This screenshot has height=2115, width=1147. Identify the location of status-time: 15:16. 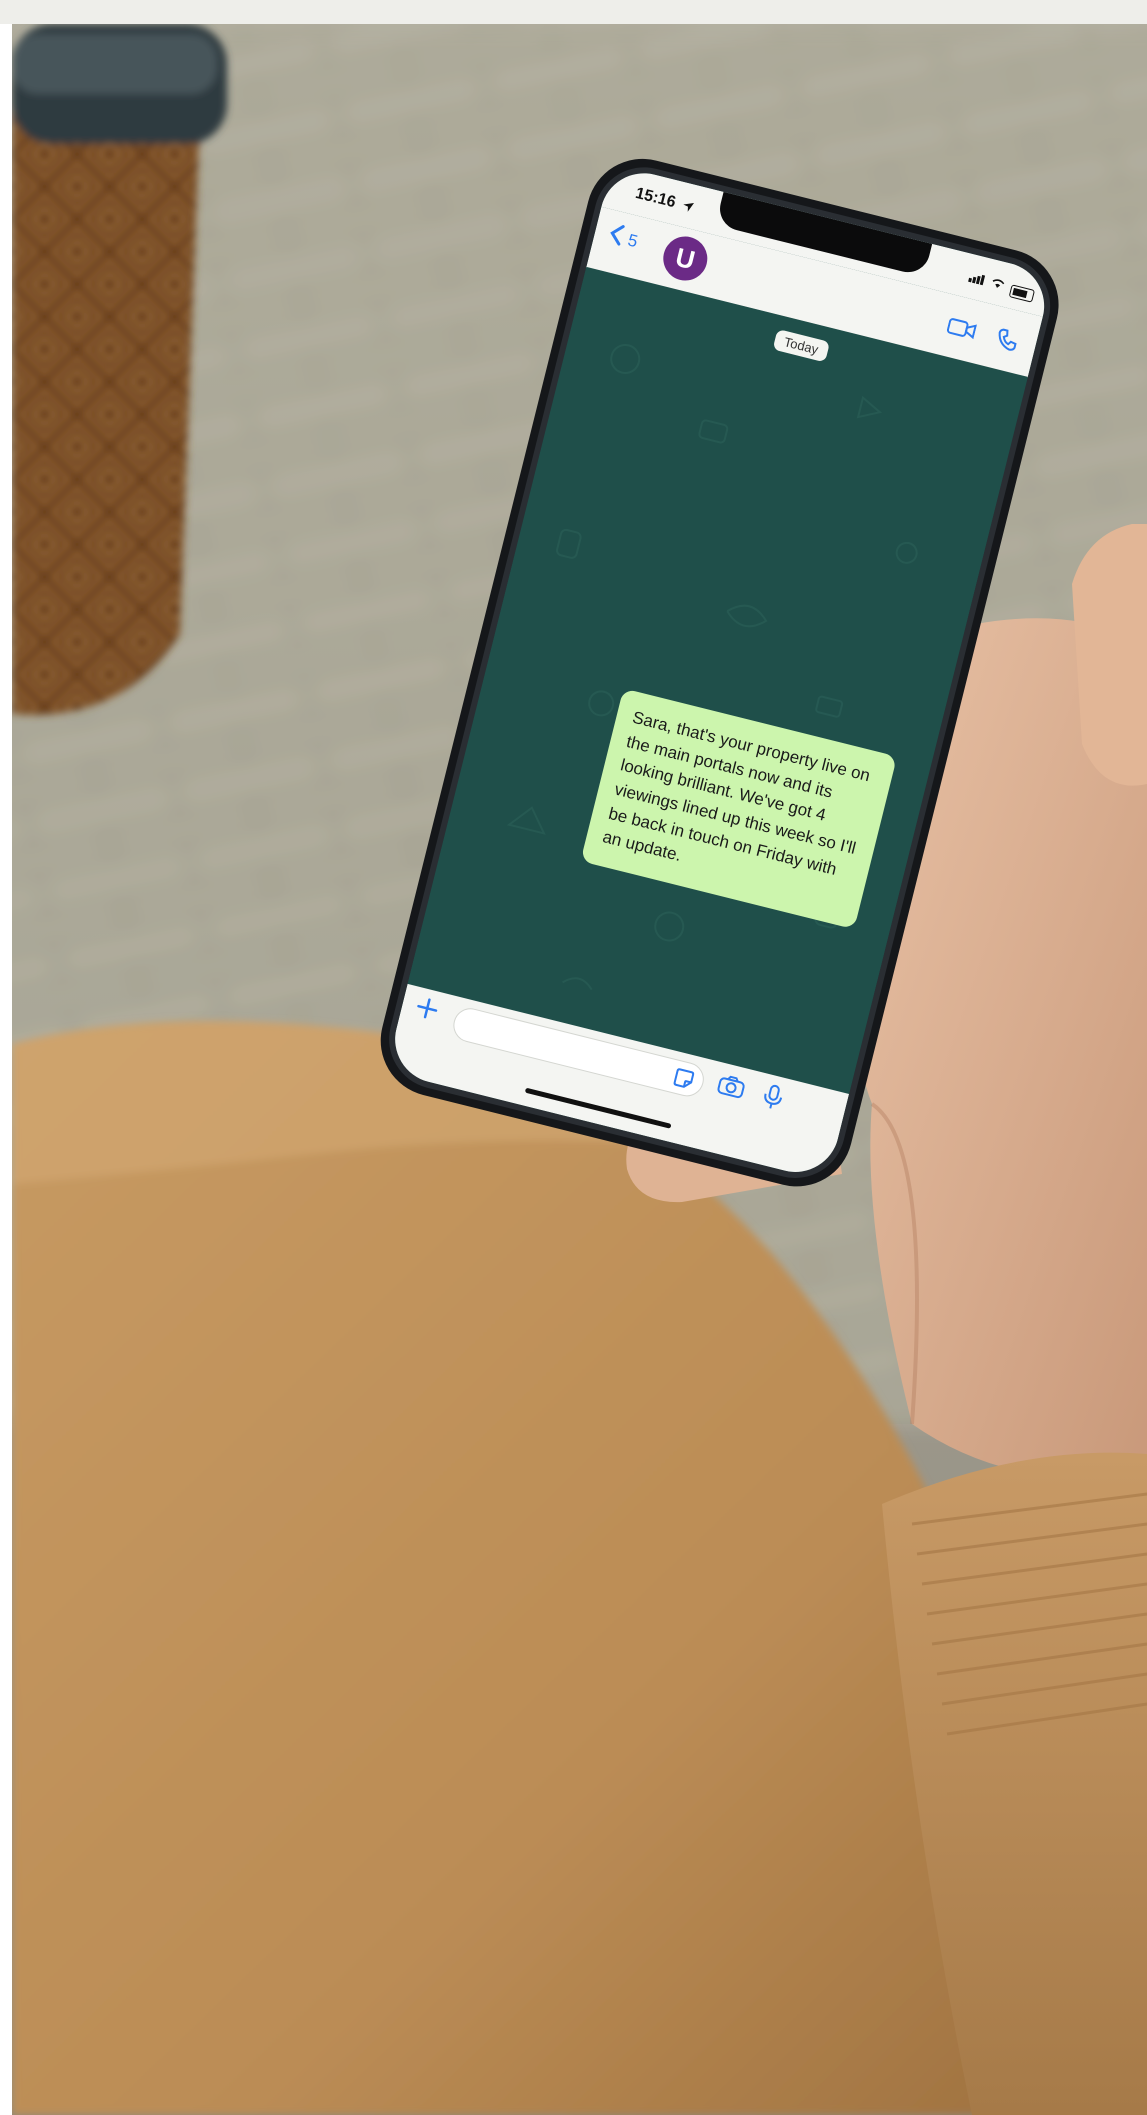
(655, 198).